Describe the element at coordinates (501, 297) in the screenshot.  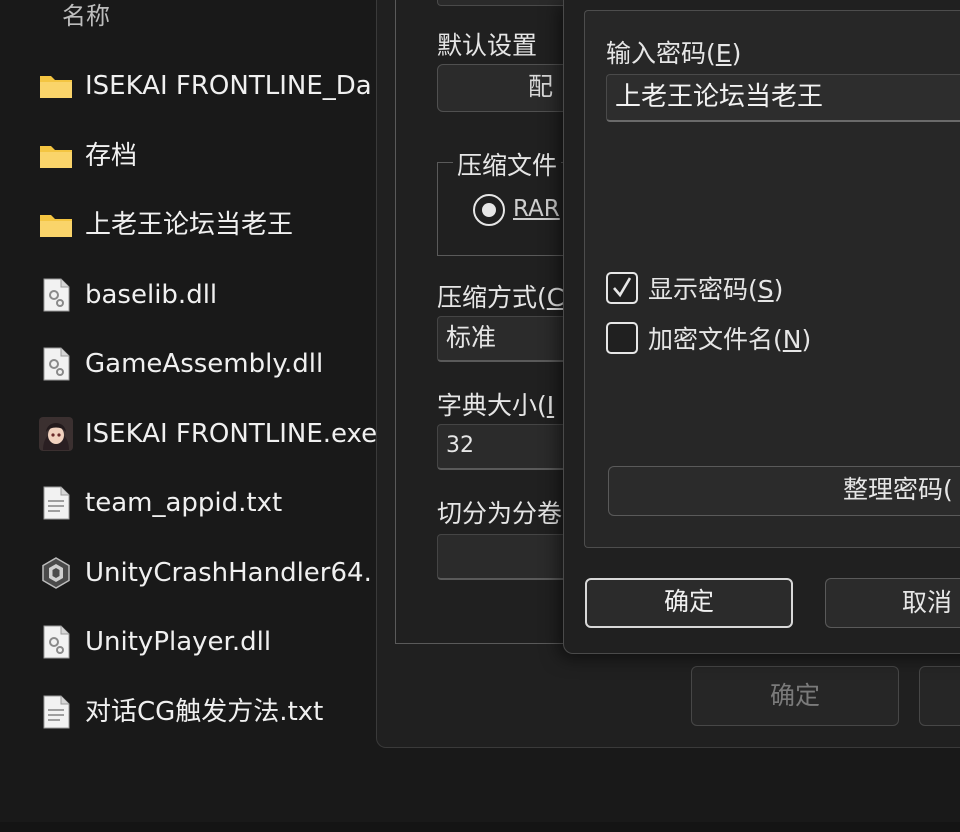
I see `compression-method-label: 压缩方式(C` at that location.